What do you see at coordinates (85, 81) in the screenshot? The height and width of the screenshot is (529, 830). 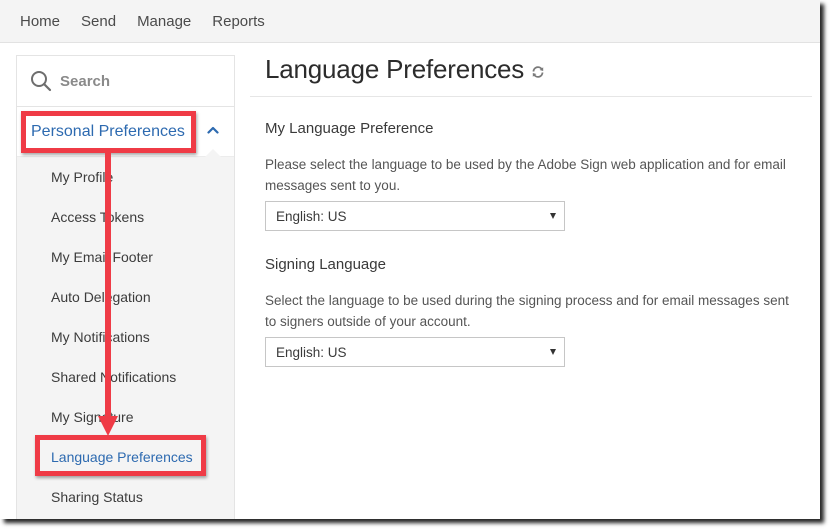 I see `search-placeholder: Search` at bounding box center [85, 81].